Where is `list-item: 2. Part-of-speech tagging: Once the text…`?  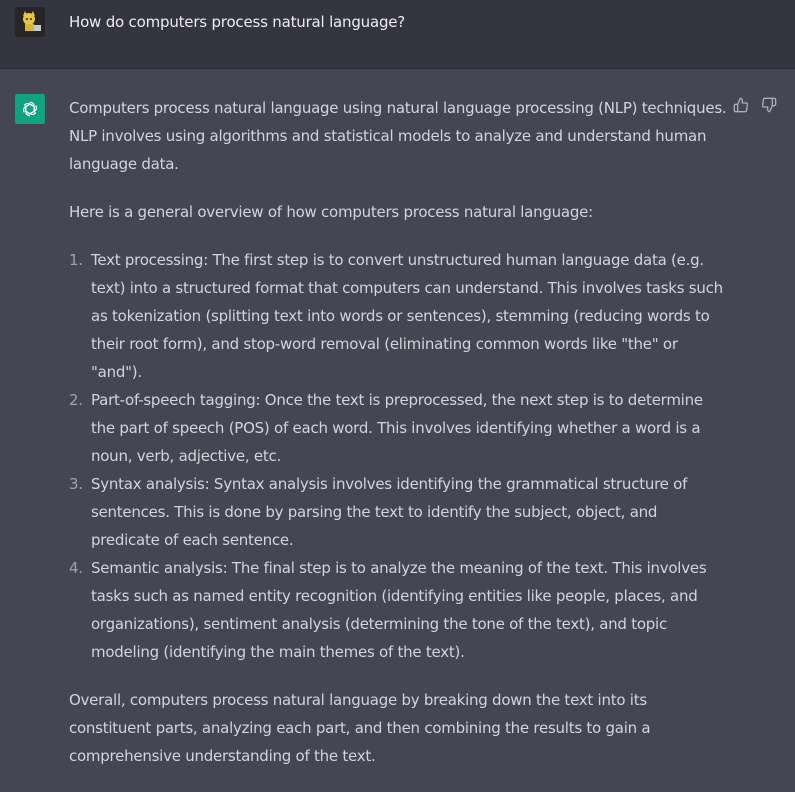 list-item: 2. Part-of-speech tagging: Once the text… is located at coordinates (399, 428).